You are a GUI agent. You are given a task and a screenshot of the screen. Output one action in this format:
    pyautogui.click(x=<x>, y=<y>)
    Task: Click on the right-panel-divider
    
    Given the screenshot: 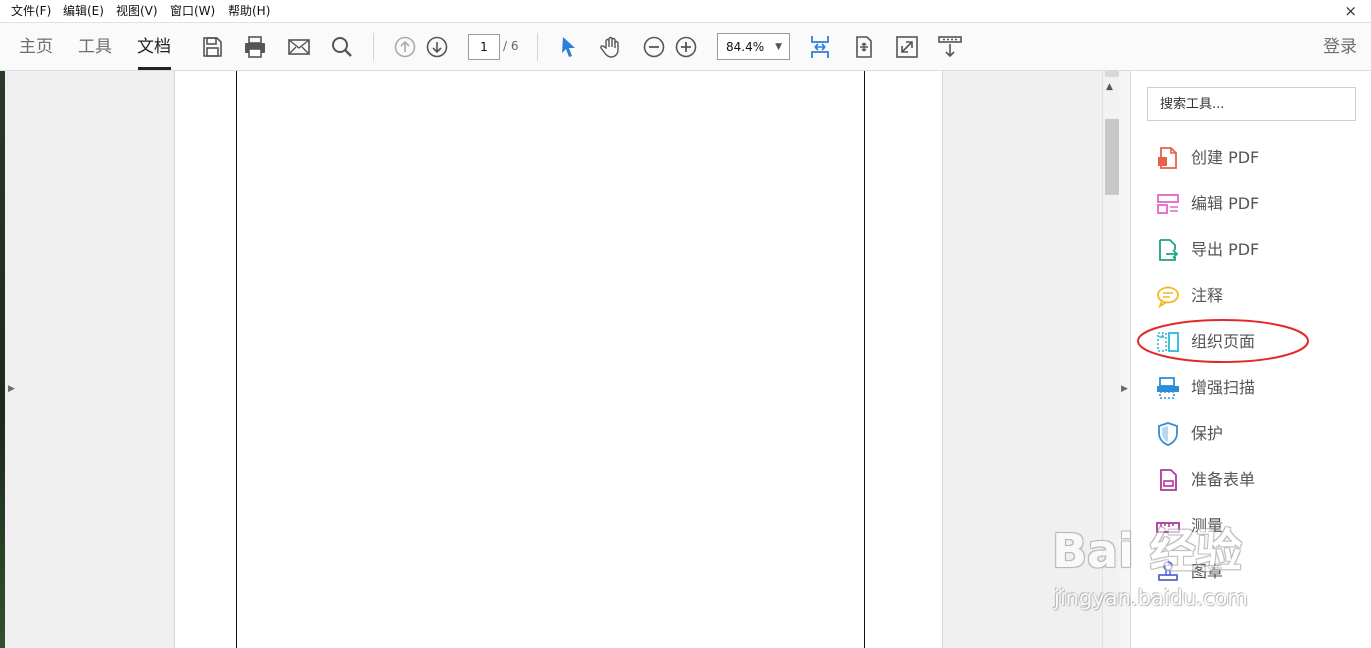 What is the action you would take?
    pyautogui.click(x=1125, y=359)
    